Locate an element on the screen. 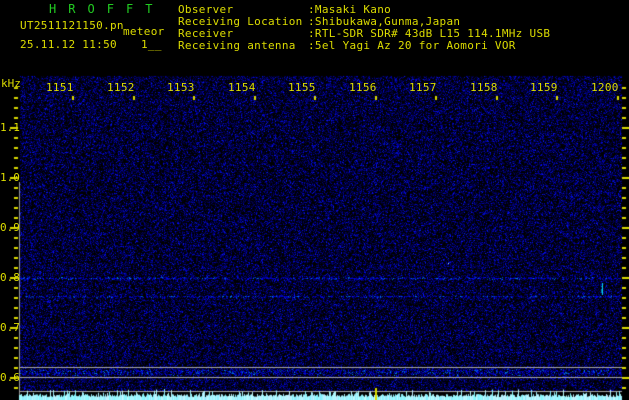  time-label-1154: 1154 is located at coordinates (242, 87).